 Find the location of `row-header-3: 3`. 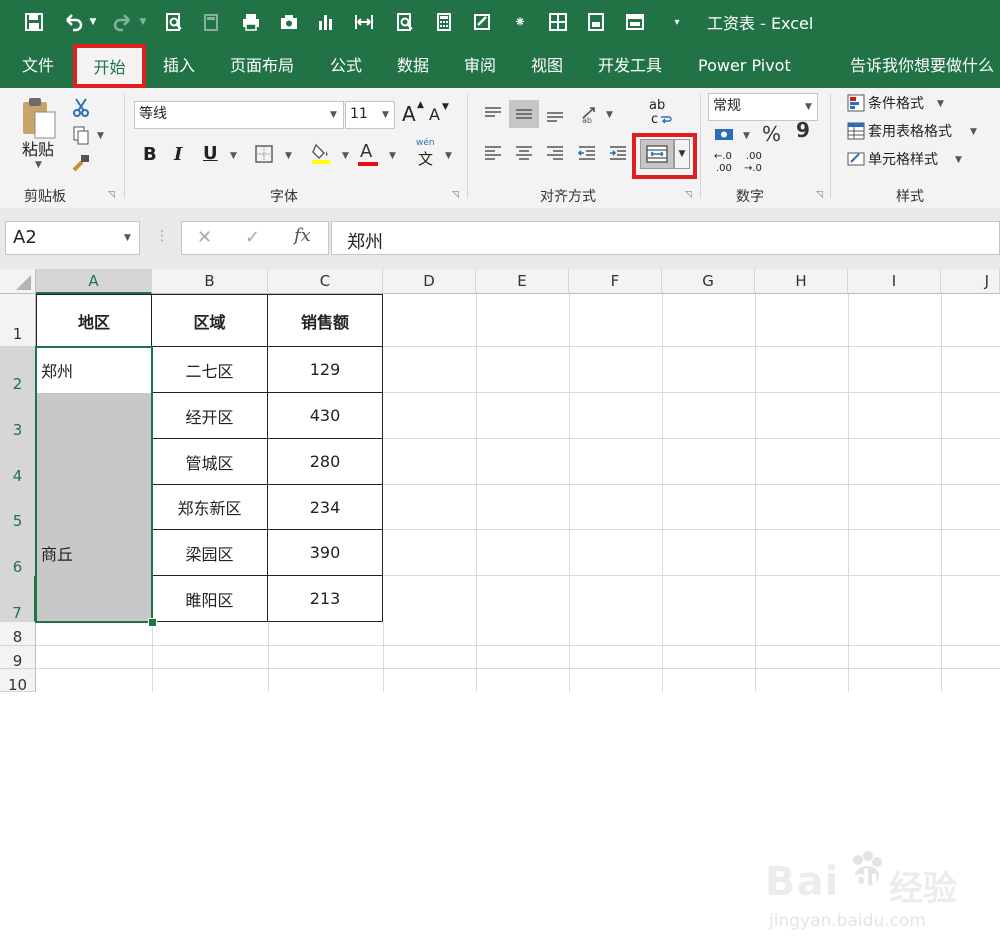

row-header-3: 3 is located at coordinates (18, 416).